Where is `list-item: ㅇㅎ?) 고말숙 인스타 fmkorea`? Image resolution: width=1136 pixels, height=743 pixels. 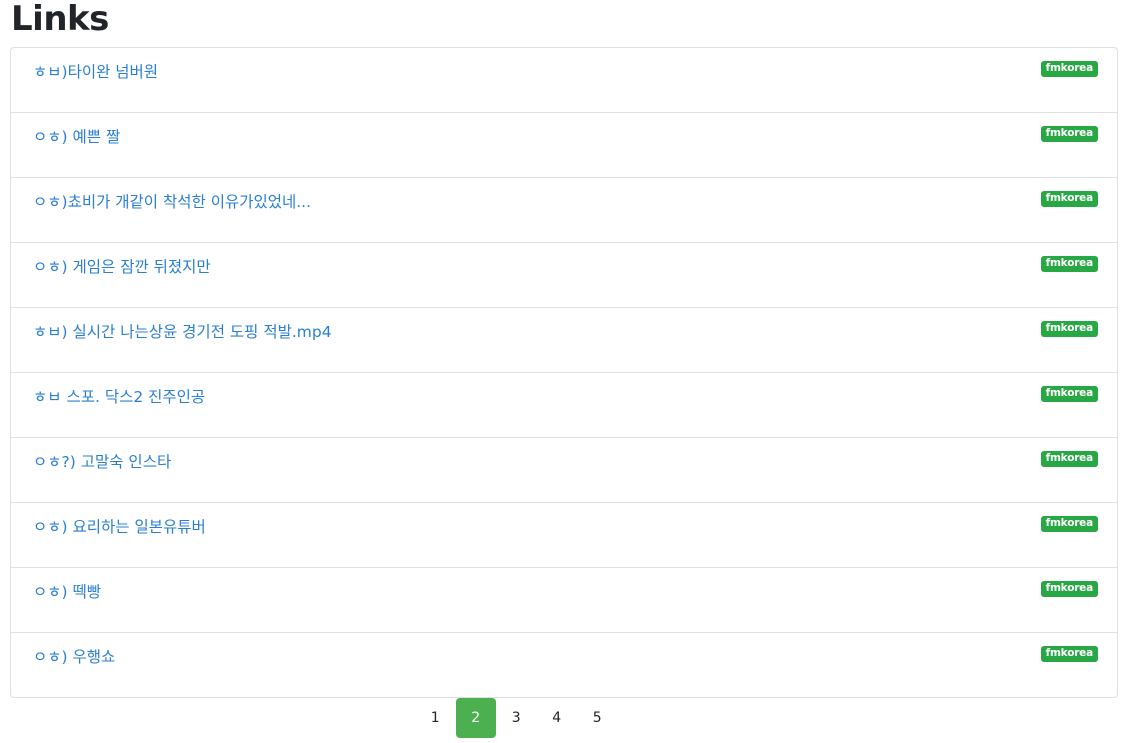 list-item: ㅇㅎ?) 고말숙 인스타 fmkorea is located at coordinates (564, 470).